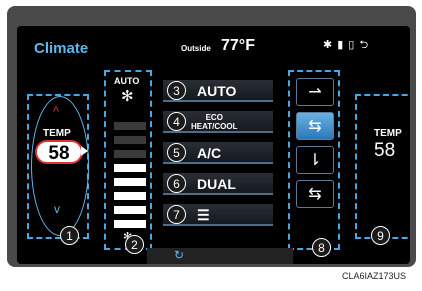 Image resolution: width=422 pixels, height=291 pixels. I want to click on eco-heat-cool-button: 4 ECO HEAT/COOL, so click(218, 122).